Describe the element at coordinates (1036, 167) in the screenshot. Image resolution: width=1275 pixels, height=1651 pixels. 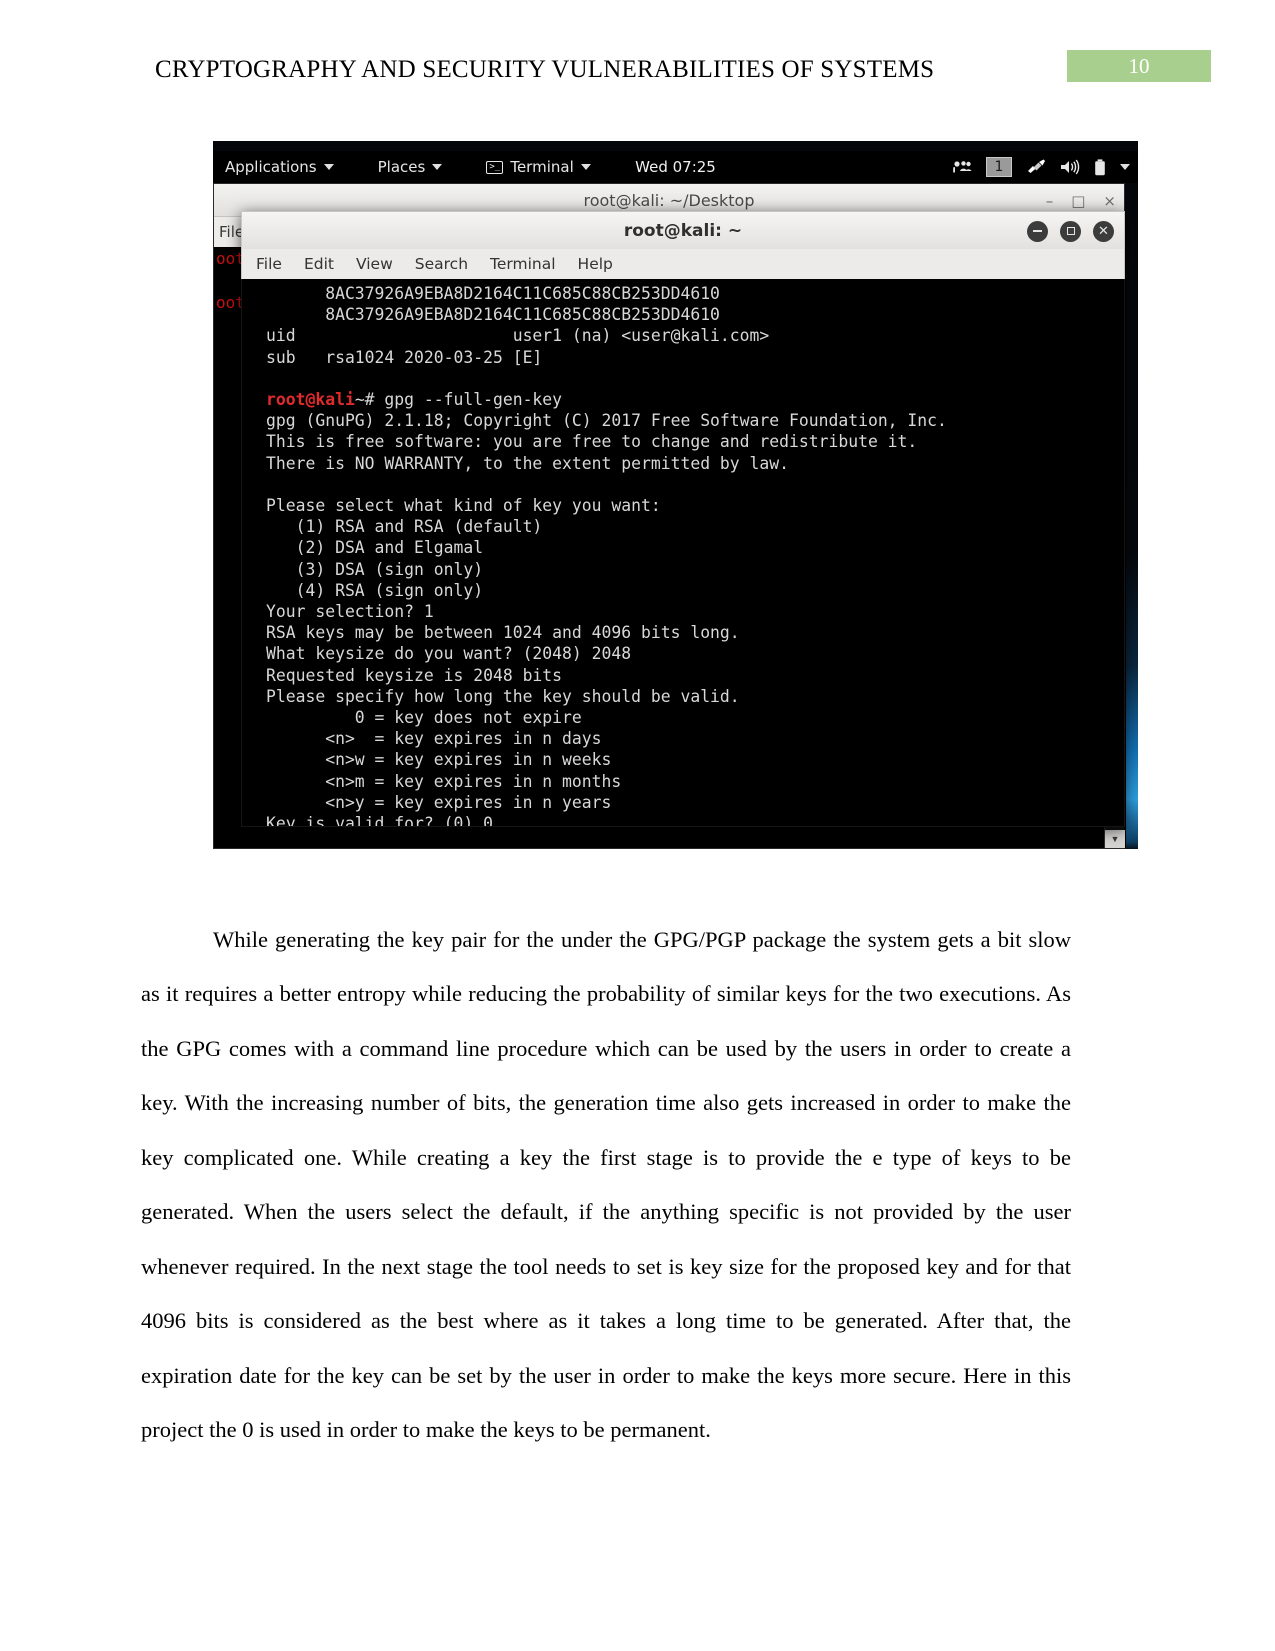
I see `tool-icon` at that location.